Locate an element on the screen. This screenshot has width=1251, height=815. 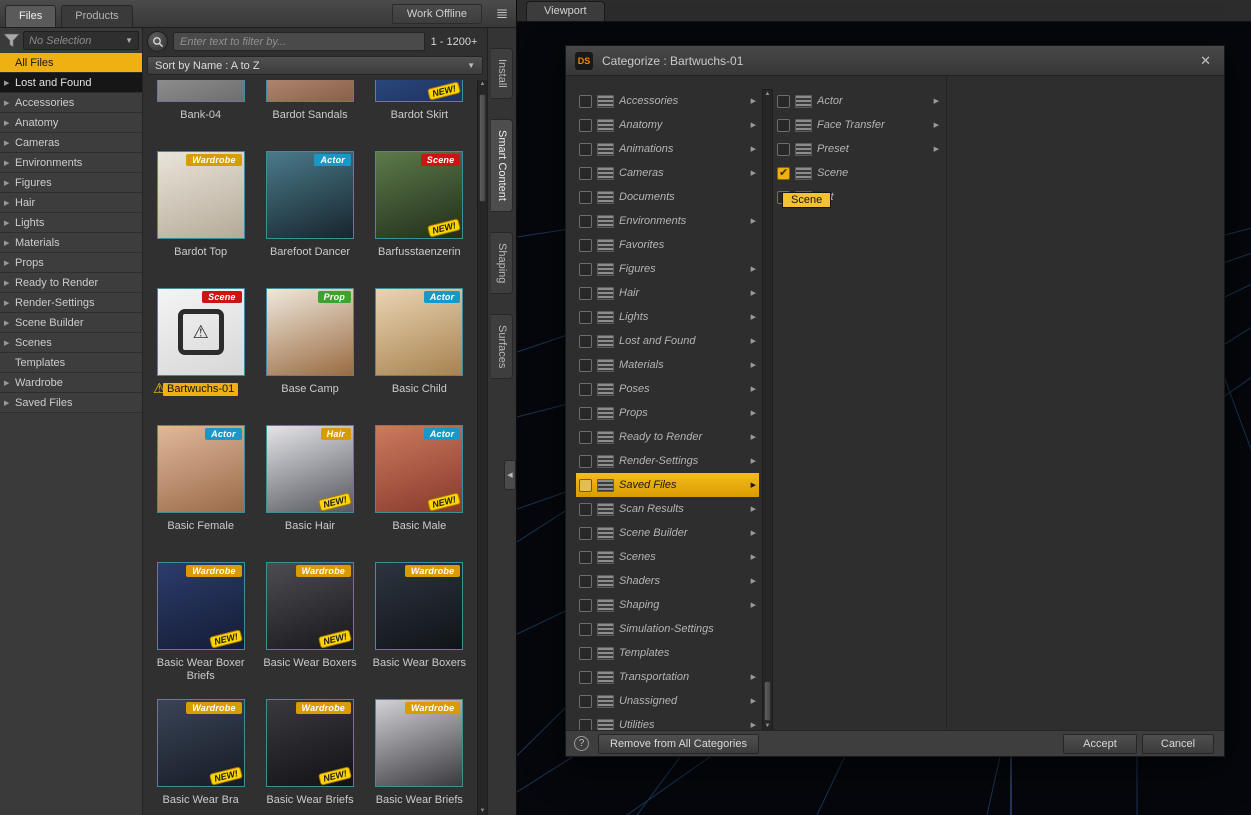
asset-thumbnail: Scene NEW! ⚠ is located at coordinates (419, 195).